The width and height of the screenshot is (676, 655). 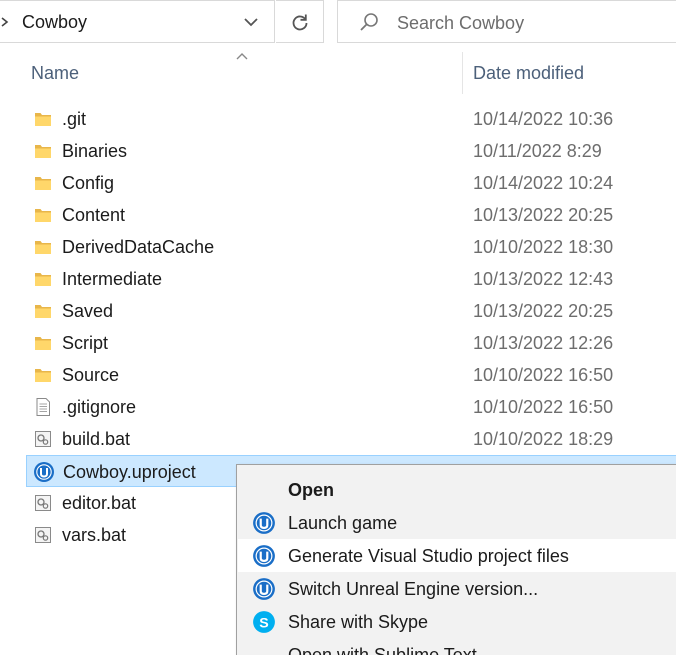 I want to click on file-name: Script, so click(x=85, y=343).